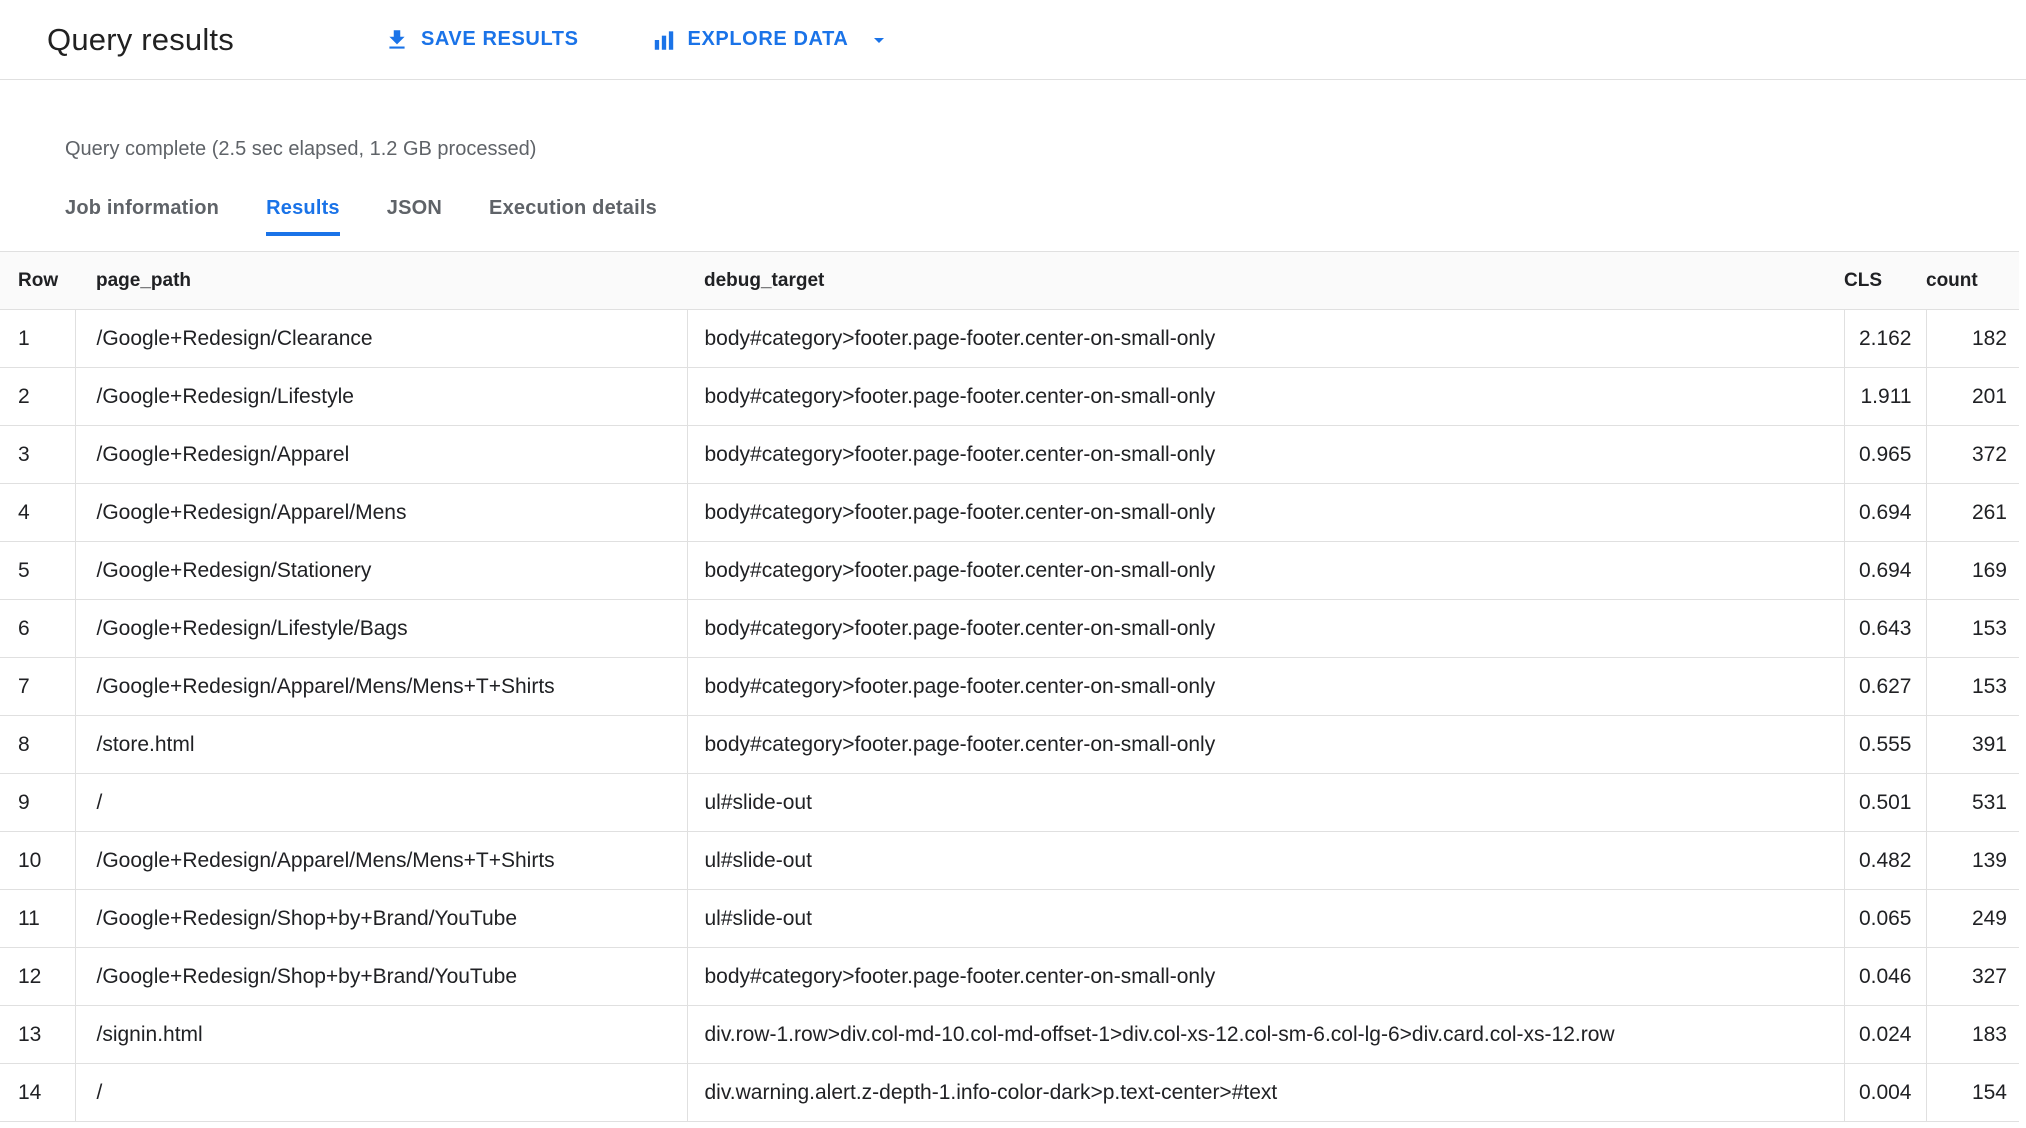 The image size is (2026, 1128). Describe the element at coordinates (381, 802) in the screenshot. I see `page-path-cell: /` at that location.